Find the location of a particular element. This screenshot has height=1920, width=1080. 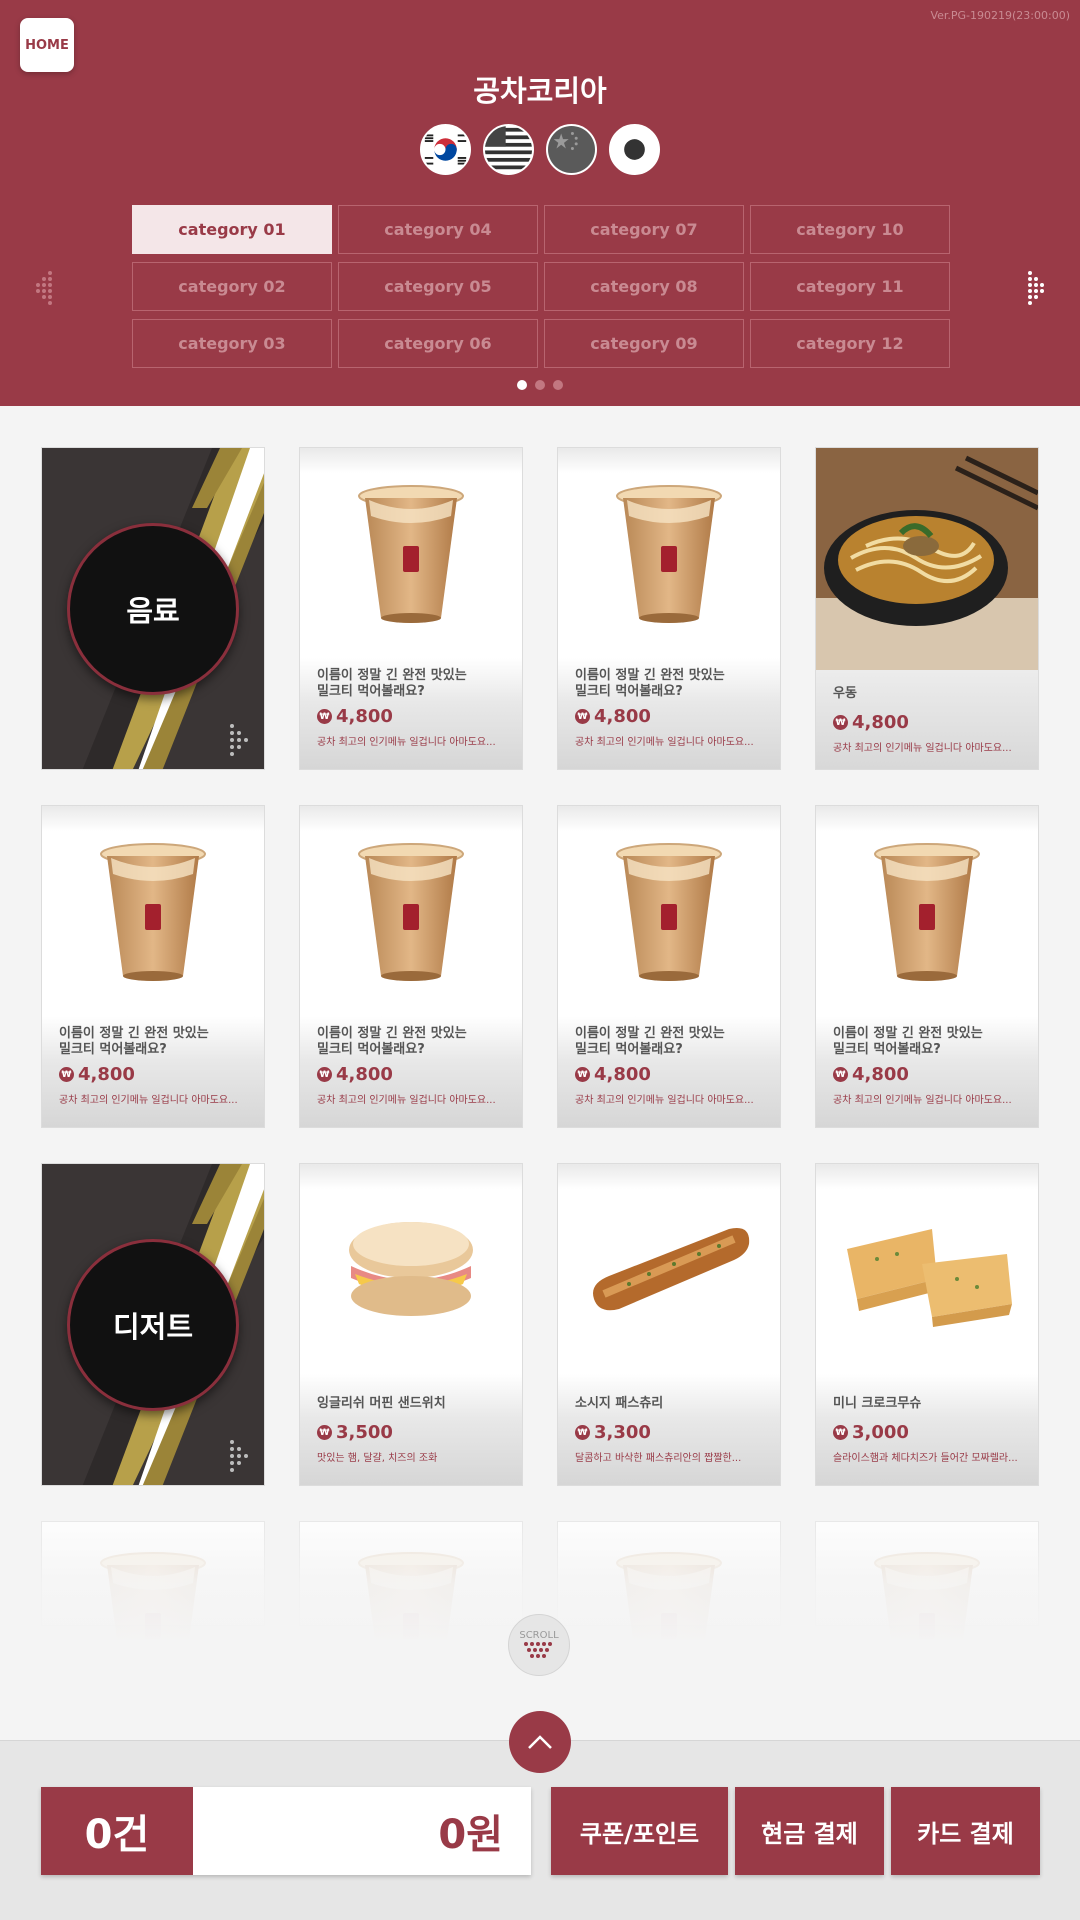

product-info: 잉글리쉬 머핀 샌드위치 ₩3,500 맛있는 햄, 달걀, 치즈의 조화 is located at coordinates (411, 1429).